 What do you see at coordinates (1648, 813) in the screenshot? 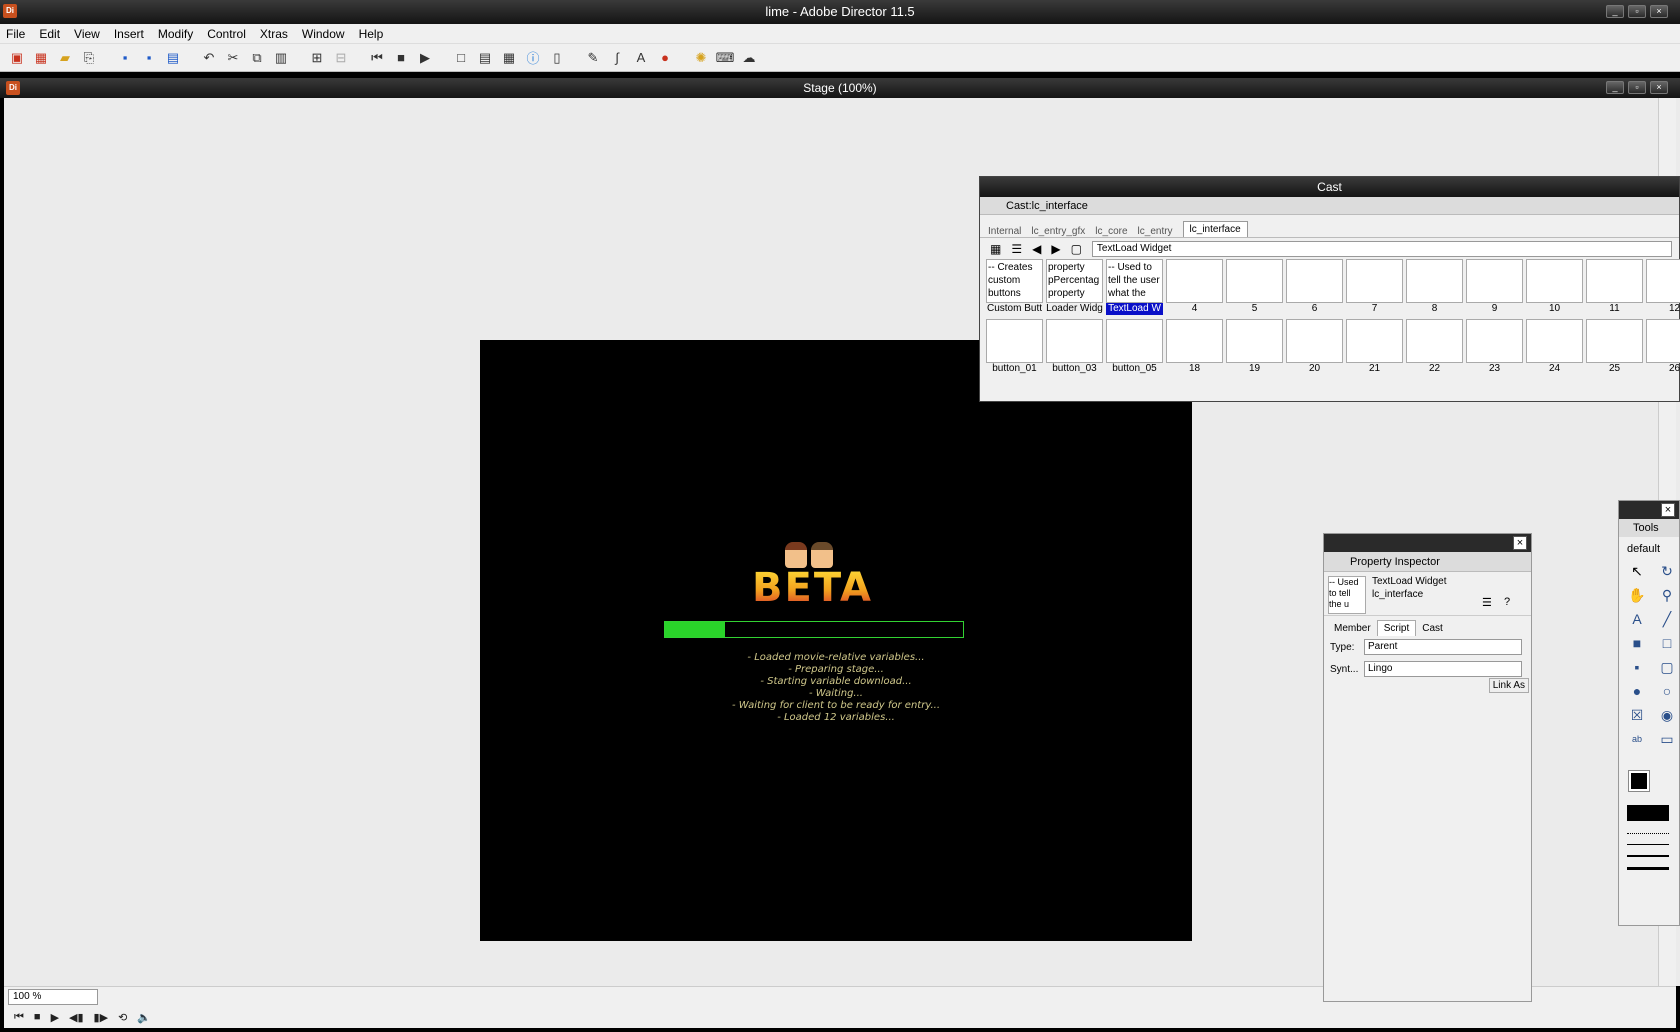
I see `pattern-swatch` at bounding box center [1648, 813].